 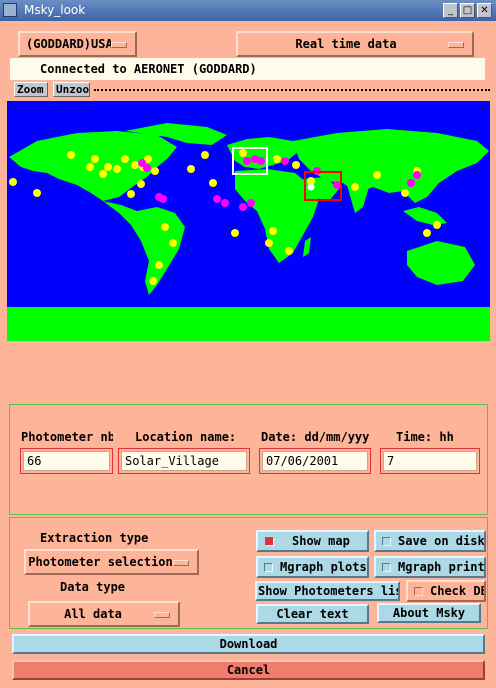 I want to click on network-menu: (GODDARD)USA, so click(x=77, y=44).